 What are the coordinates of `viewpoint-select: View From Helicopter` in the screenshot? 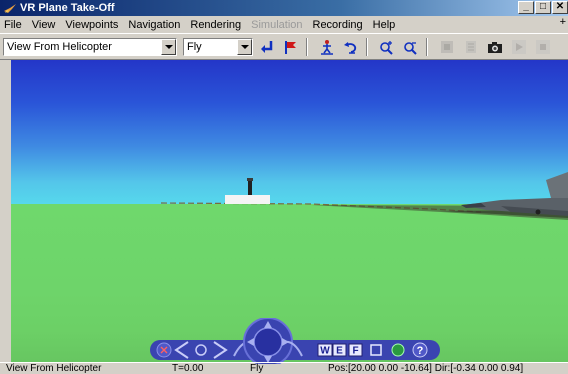 It's located at (90, 46).